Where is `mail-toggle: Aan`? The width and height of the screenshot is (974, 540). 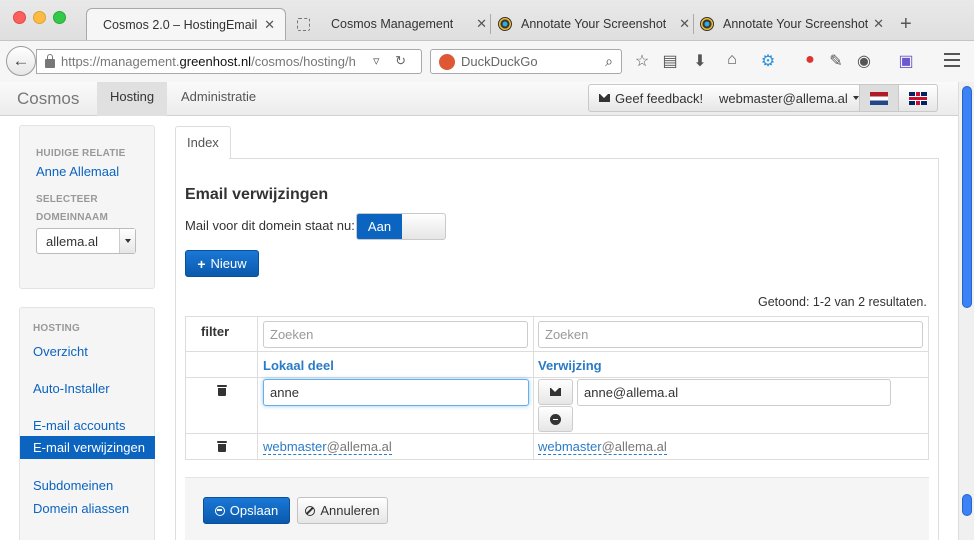
mail-toggle: Aan is located at coordinates (401, 226).